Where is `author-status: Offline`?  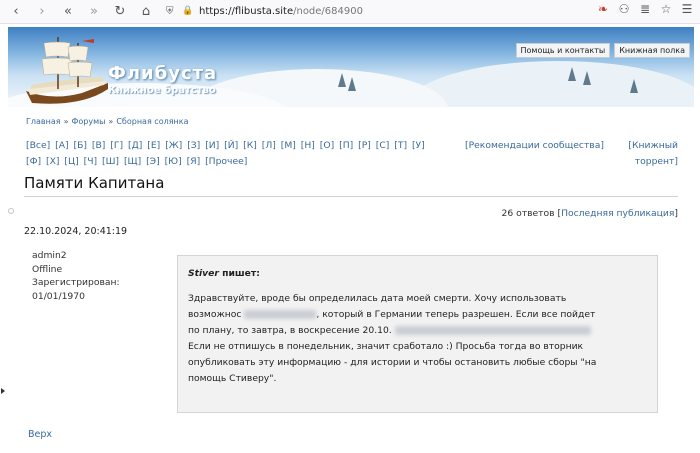 author-status: Offline is located at coordinates (47, 269).